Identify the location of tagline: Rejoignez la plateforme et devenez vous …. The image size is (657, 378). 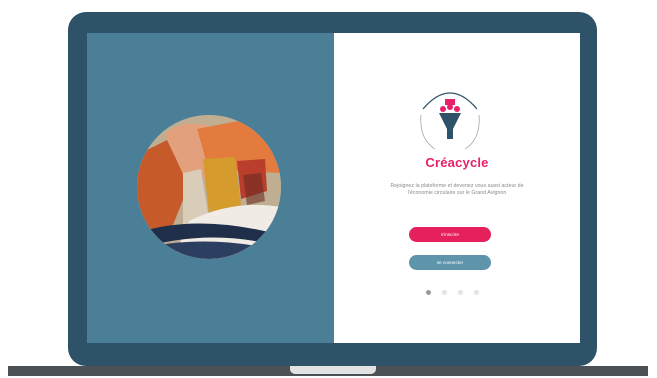
(457, 189).